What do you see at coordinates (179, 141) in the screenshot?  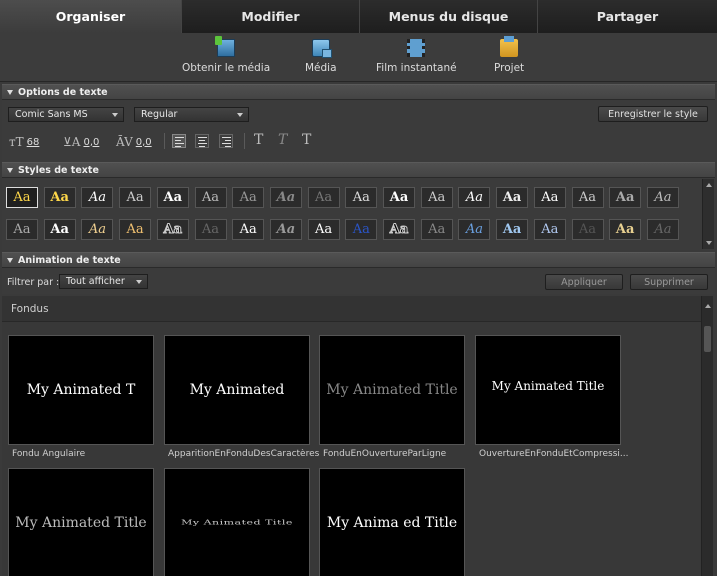 I see `align-left-button` at bounding box center [179, 141].